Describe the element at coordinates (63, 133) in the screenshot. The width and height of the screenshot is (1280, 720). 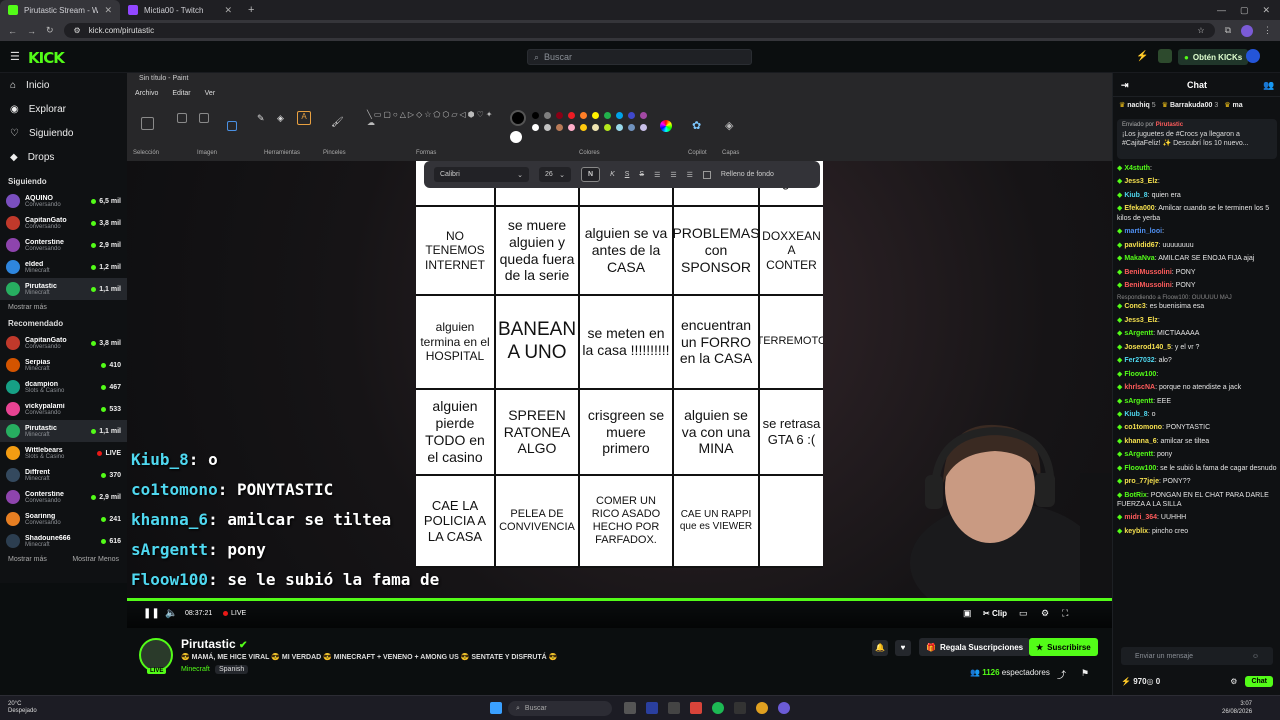
I see `nav-siguiendo: ♡ Siguiendo` at that location.